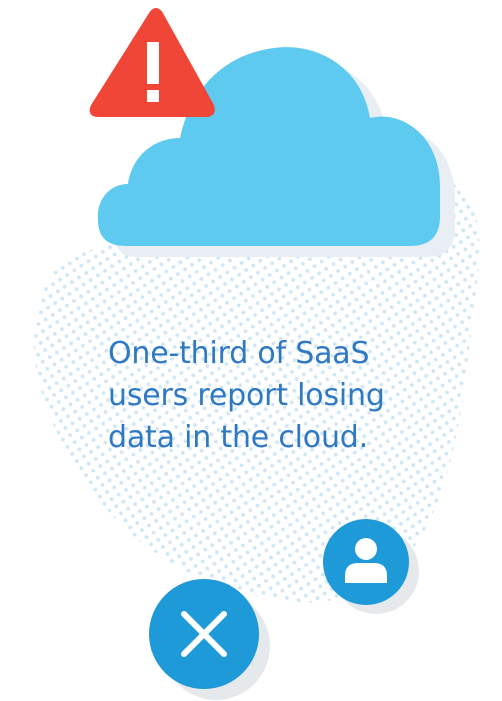  I want to click on headline-line: data in the cloud., so click(238, 437).